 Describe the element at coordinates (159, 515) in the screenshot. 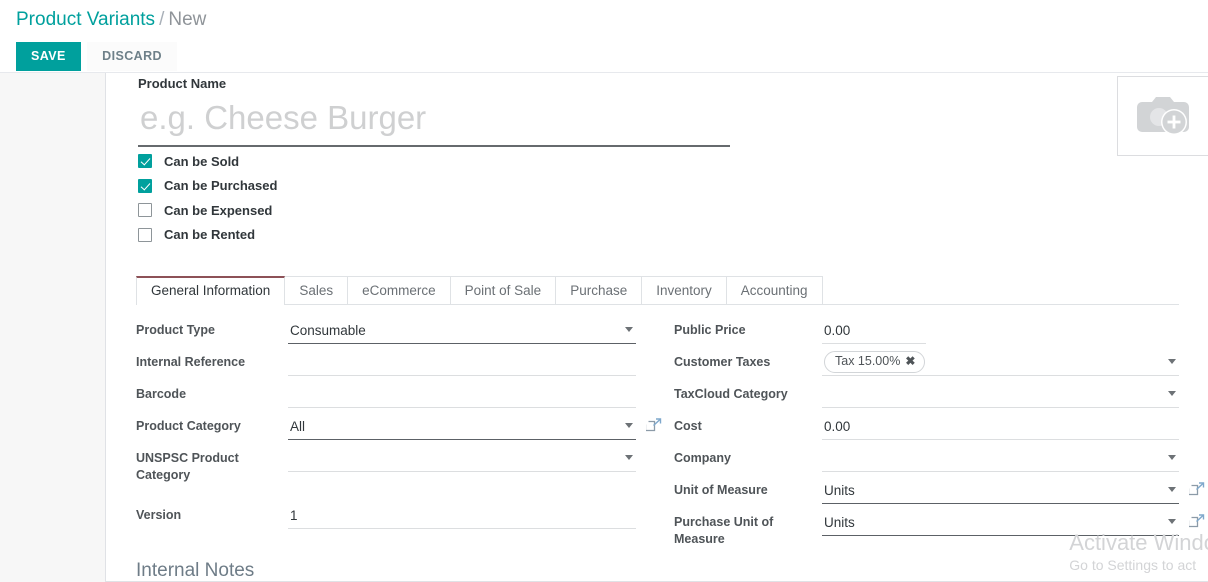

I see `version-label: Version` at that location.